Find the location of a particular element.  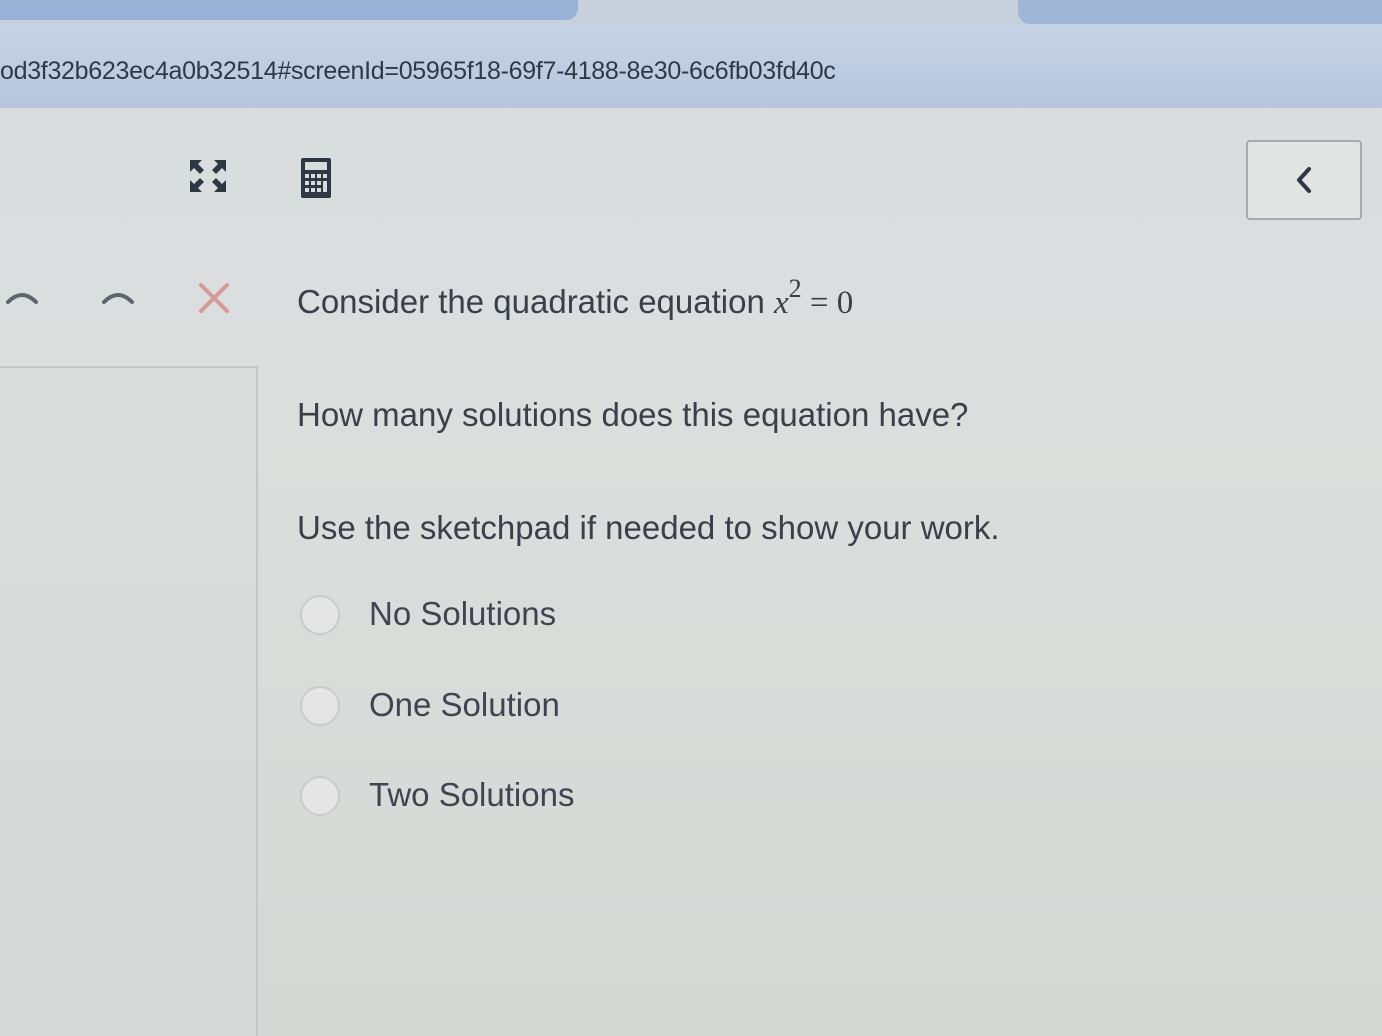

choice-label: No Solutions is located at coordinates (462, 614).